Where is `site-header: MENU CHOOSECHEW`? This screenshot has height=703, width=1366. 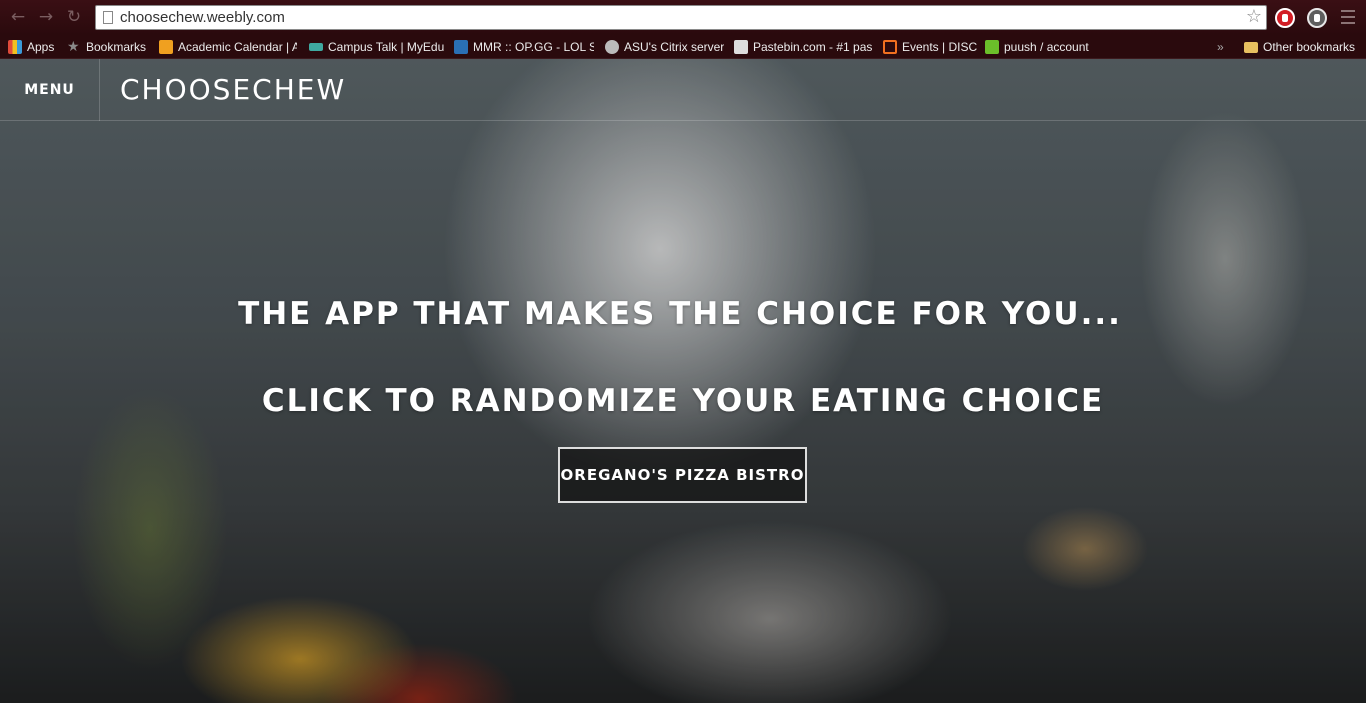
site-header: MENU CHOOSECHEW is located at coordinates (683, 90).